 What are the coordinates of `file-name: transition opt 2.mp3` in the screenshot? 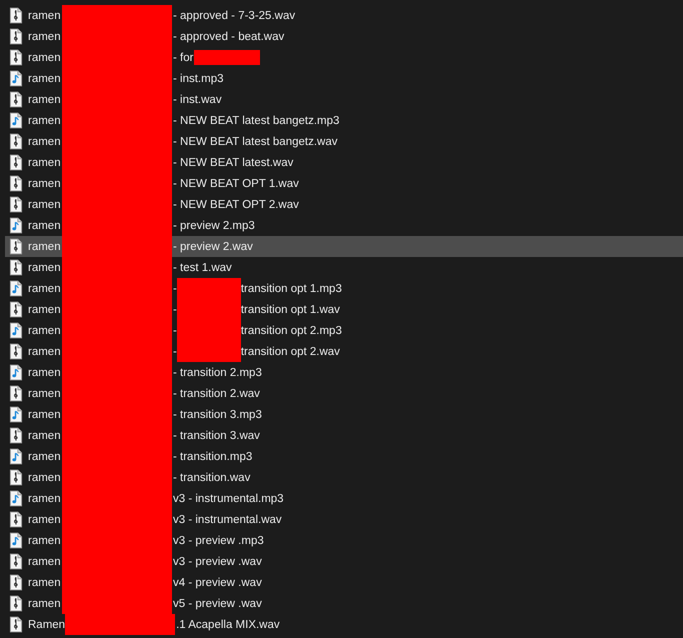 It's located at (291, 330).